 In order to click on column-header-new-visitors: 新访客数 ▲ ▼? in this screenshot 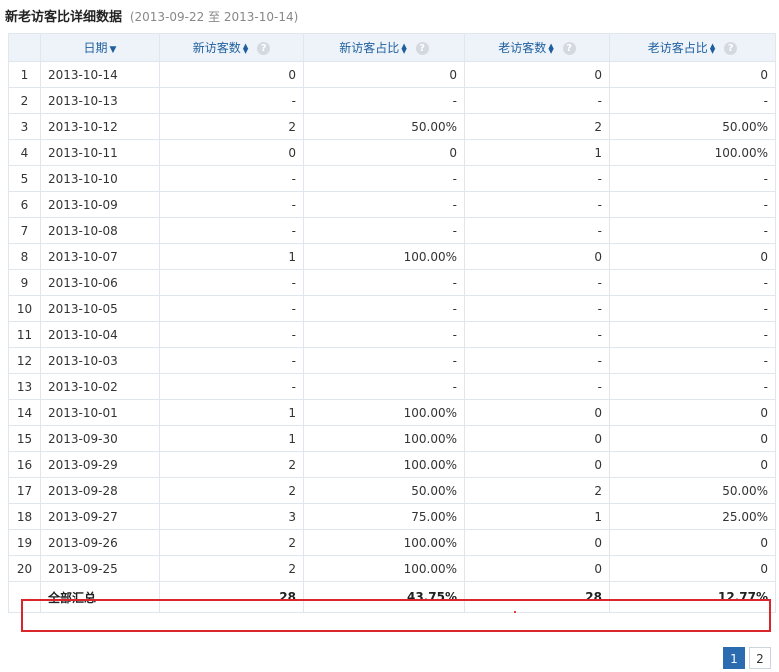, I will do `click(231, 47)`.